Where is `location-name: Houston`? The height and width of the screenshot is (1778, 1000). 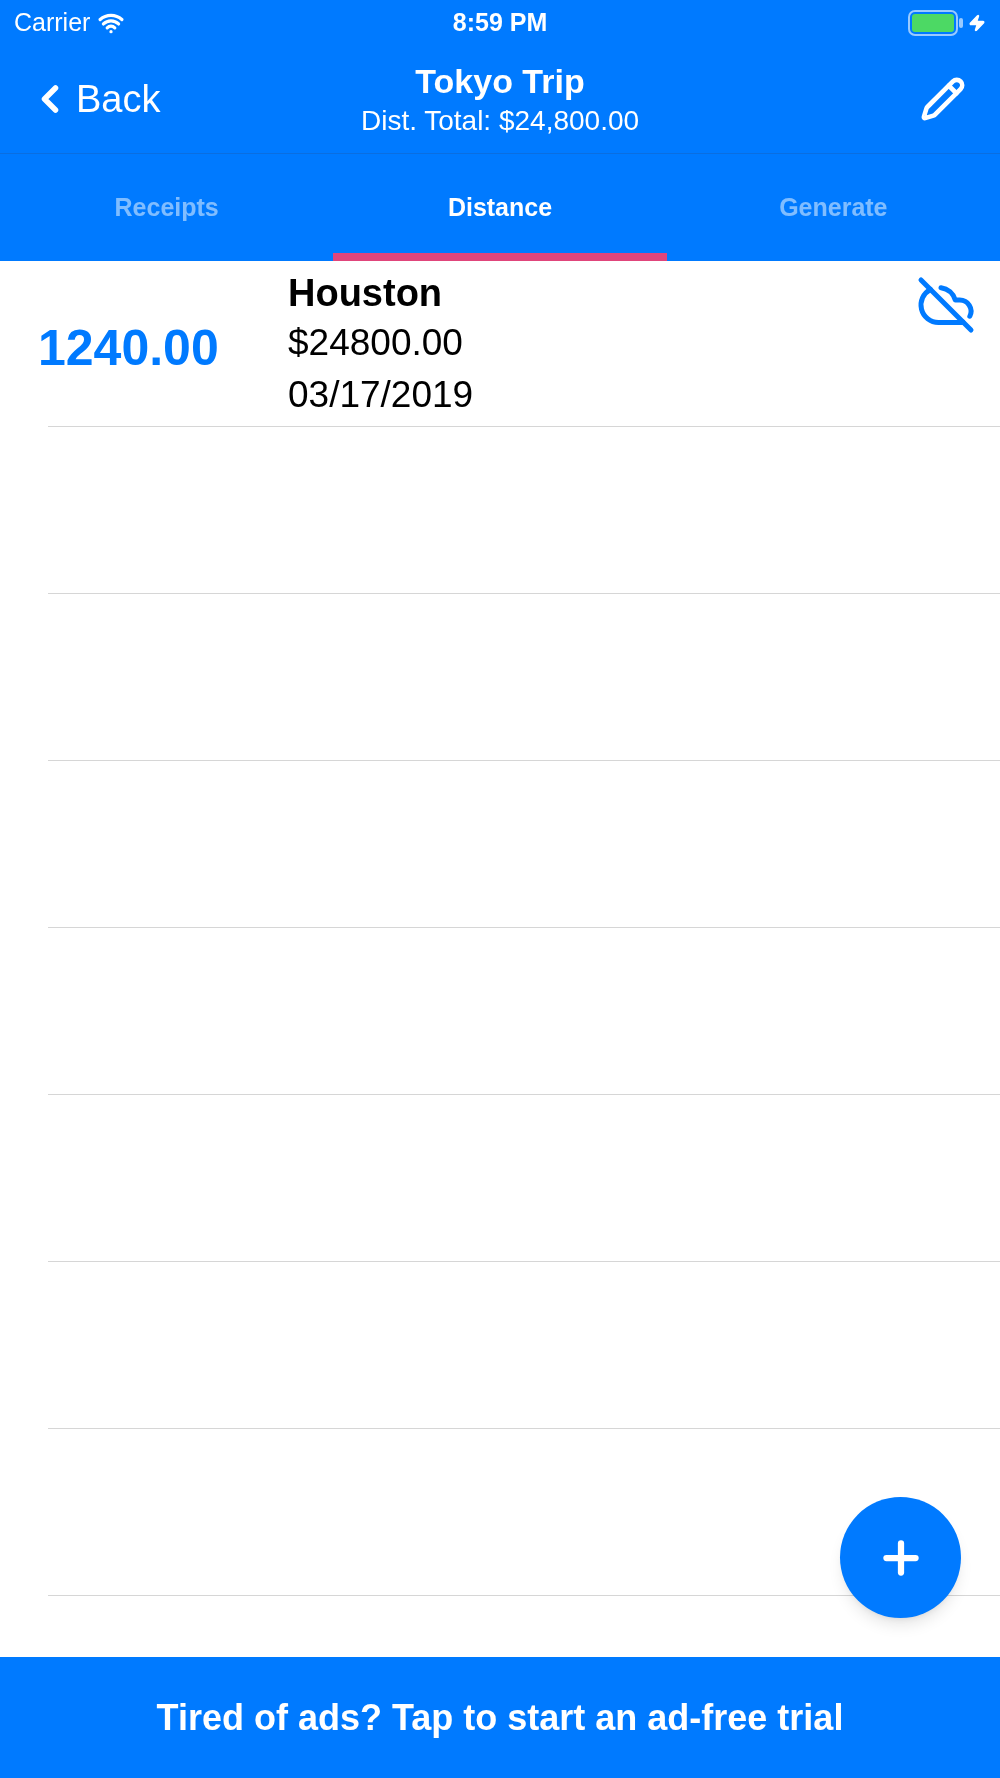
location-name: Houston is located at coordinates (366, 293).